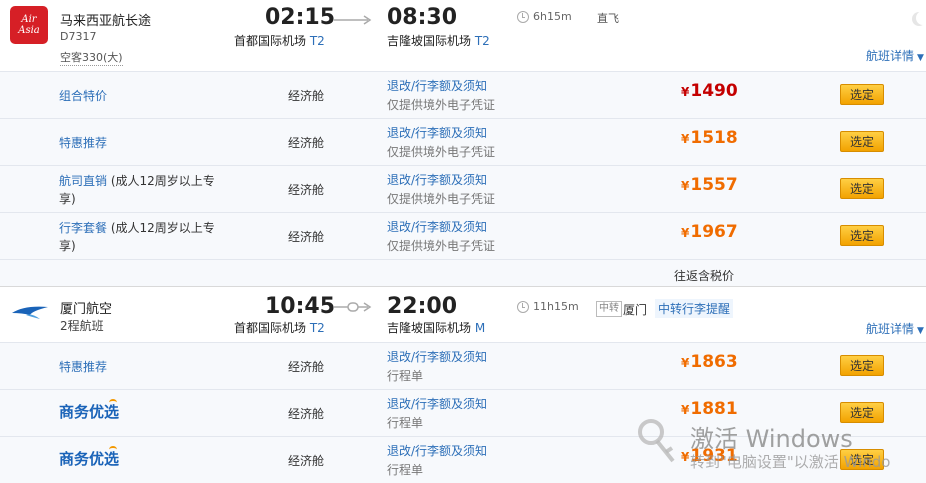 The width and height of the screenshot is (926, 483). What do you see at coordinates (78, 36) in the screenshot?
I see `flight-number: D7317` at bounding box center [78, 36].